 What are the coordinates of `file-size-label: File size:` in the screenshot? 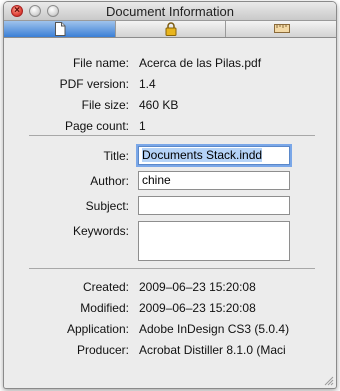 It's located at (105, 105).